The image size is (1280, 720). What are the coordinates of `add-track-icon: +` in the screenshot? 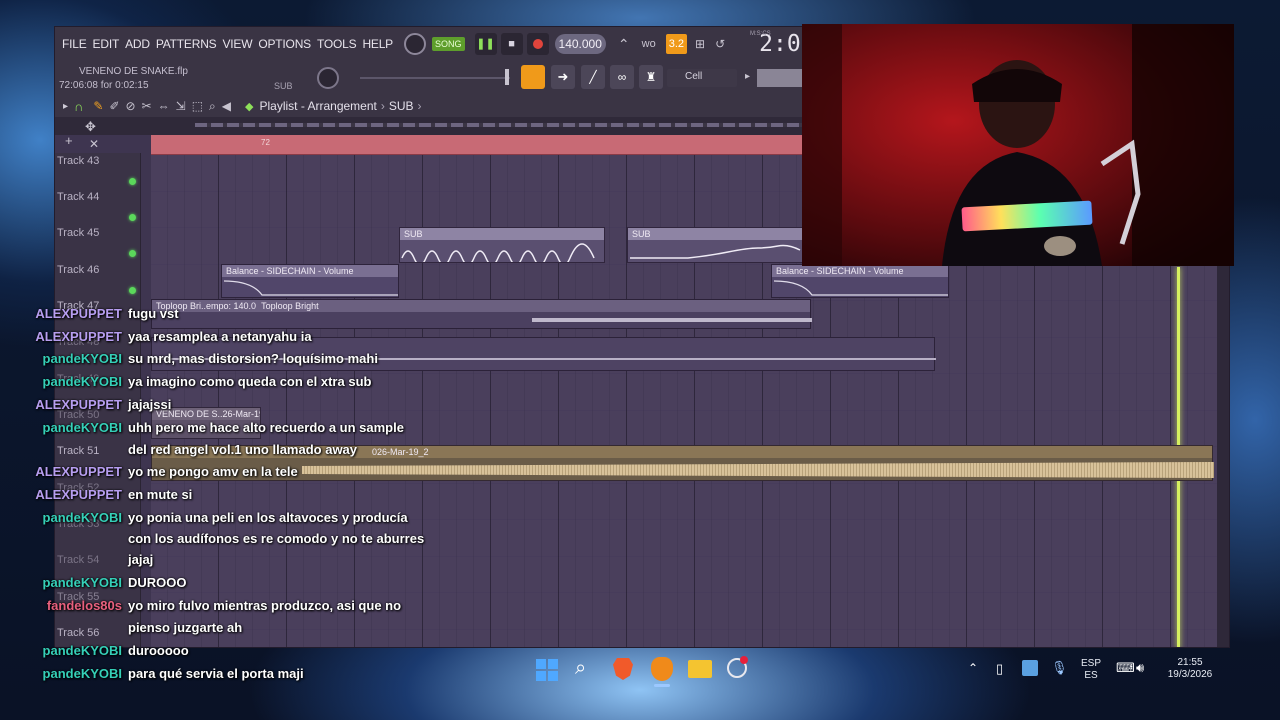 It's located at (69, 140).